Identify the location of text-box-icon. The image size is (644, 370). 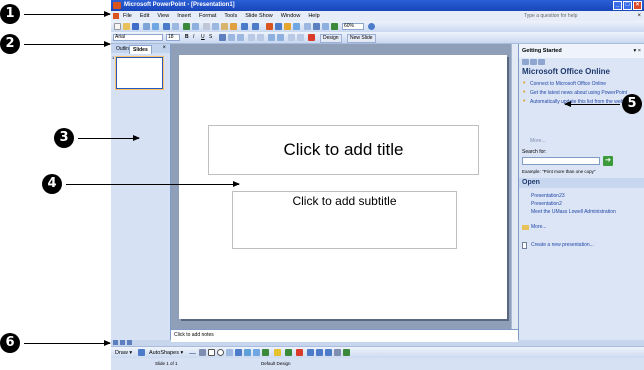
(229, 352).